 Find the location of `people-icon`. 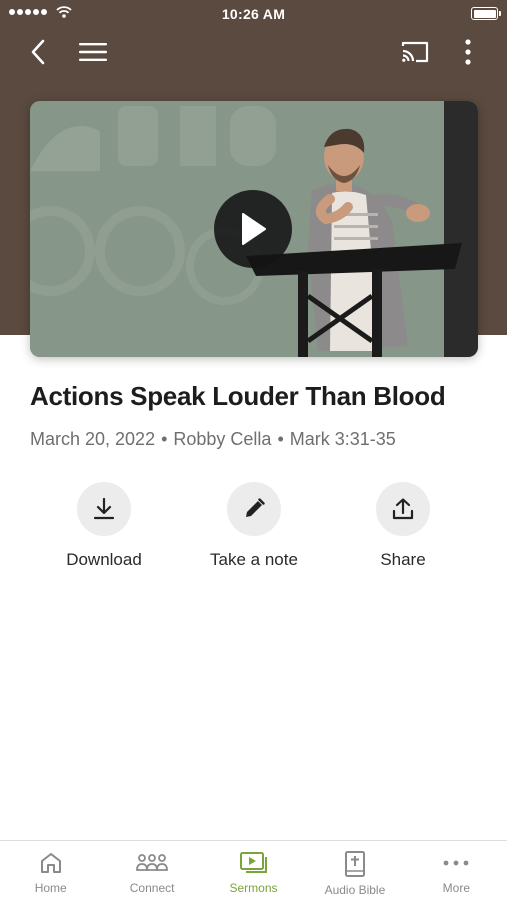

people-icon is located at coordinates (152, 862).